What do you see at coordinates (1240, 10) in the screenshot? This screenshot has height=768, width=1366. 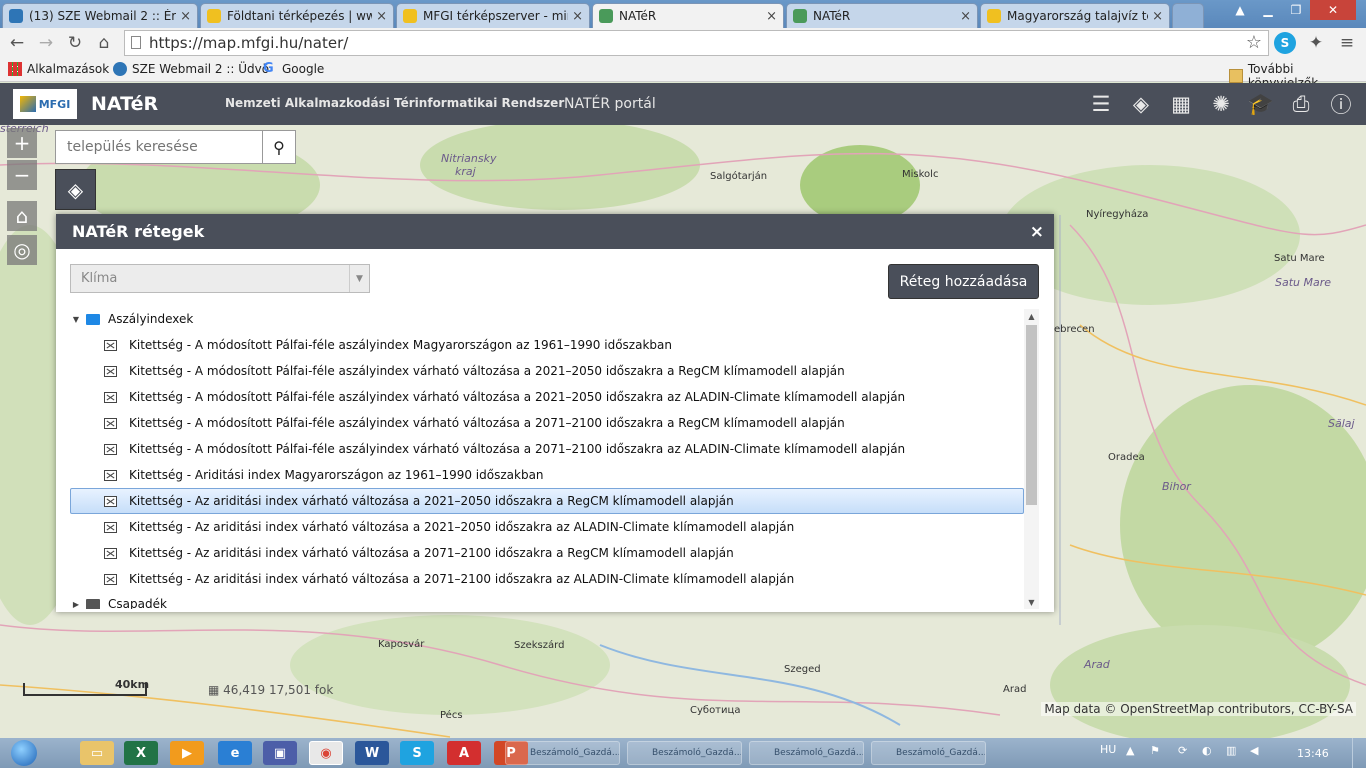 I see `user-icon: ▲` at bounding box center [1240, 10].